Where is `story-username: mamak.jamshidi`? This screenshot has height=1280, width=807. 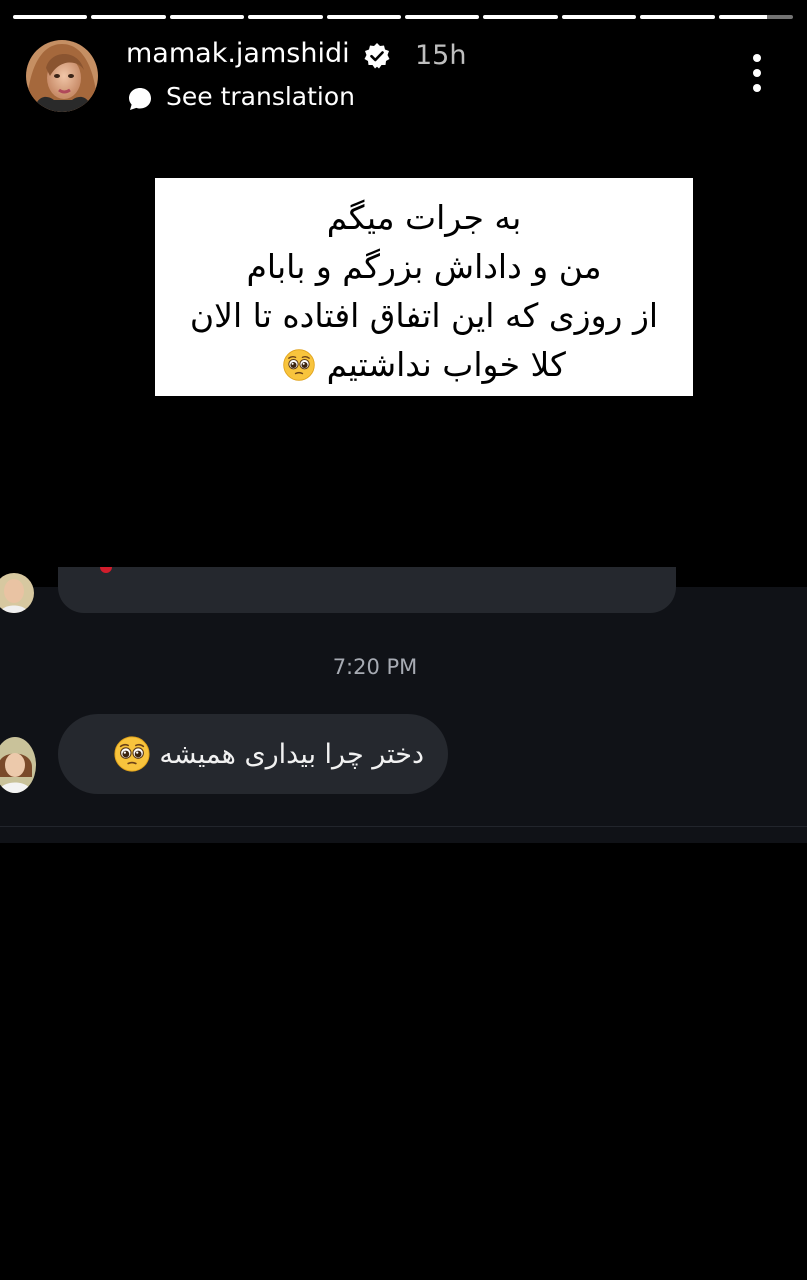 story-username: mamak.jamshidi is located at coordinates (238, 53).